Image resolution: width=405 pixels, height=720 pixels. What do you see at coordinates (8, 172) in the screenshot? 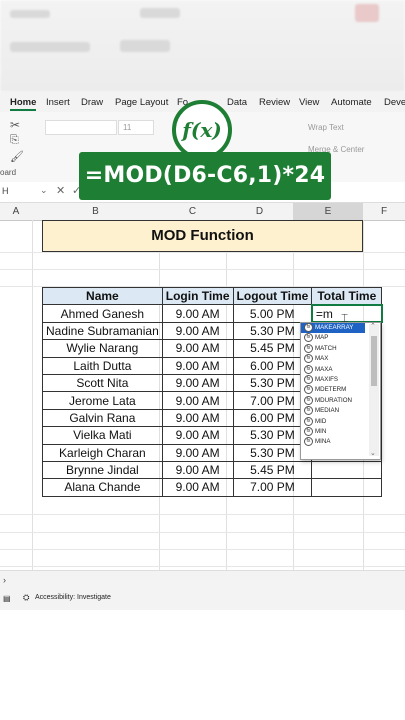
I see `clipboard-label: oard` at bounding box center [8, 172].